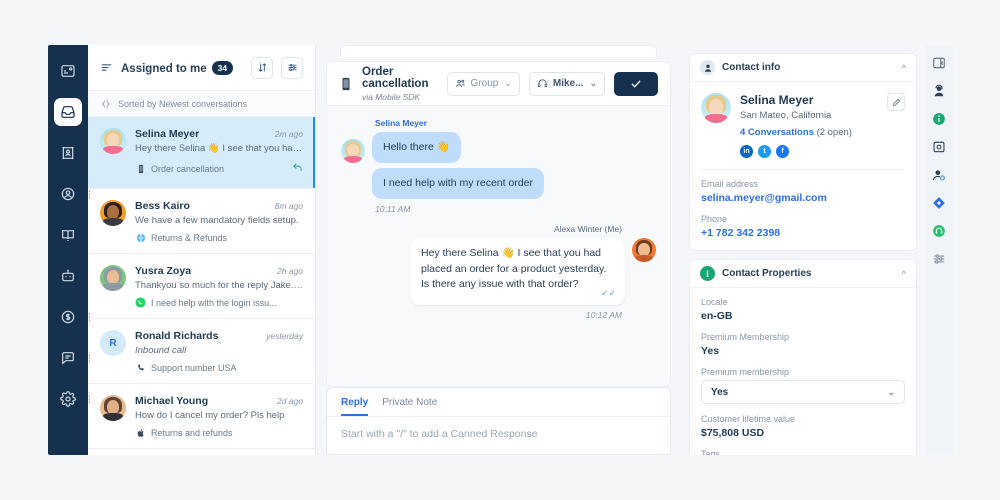 The height and width of the screenshot is (500, 1000). What do you see at coordinates (292, 67) in the screenshot?
I see `filter-button` at bounding box center [292, 67].